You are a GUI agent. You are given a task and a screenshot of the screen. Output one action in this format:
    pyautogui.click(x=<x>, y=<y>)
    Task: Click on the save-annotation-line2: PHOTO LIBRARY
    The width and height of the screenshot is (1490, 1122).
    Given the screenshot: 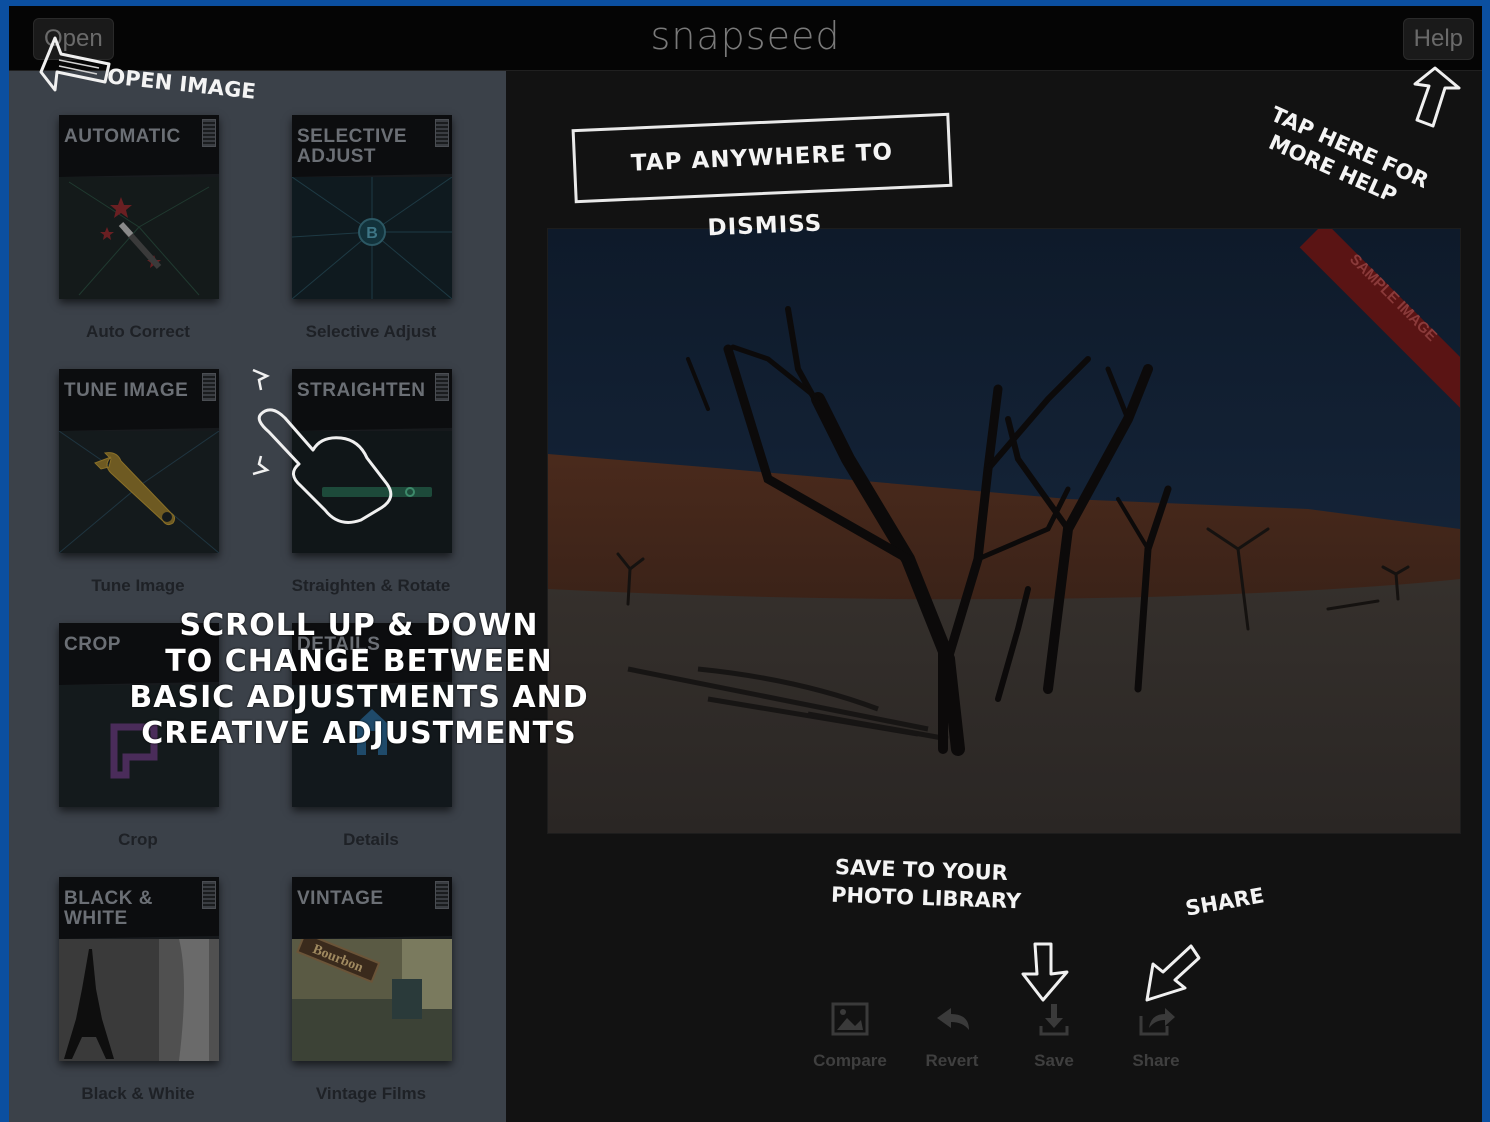 What is the action you would take?
    pyautogui.click(x=926, y=898)
    